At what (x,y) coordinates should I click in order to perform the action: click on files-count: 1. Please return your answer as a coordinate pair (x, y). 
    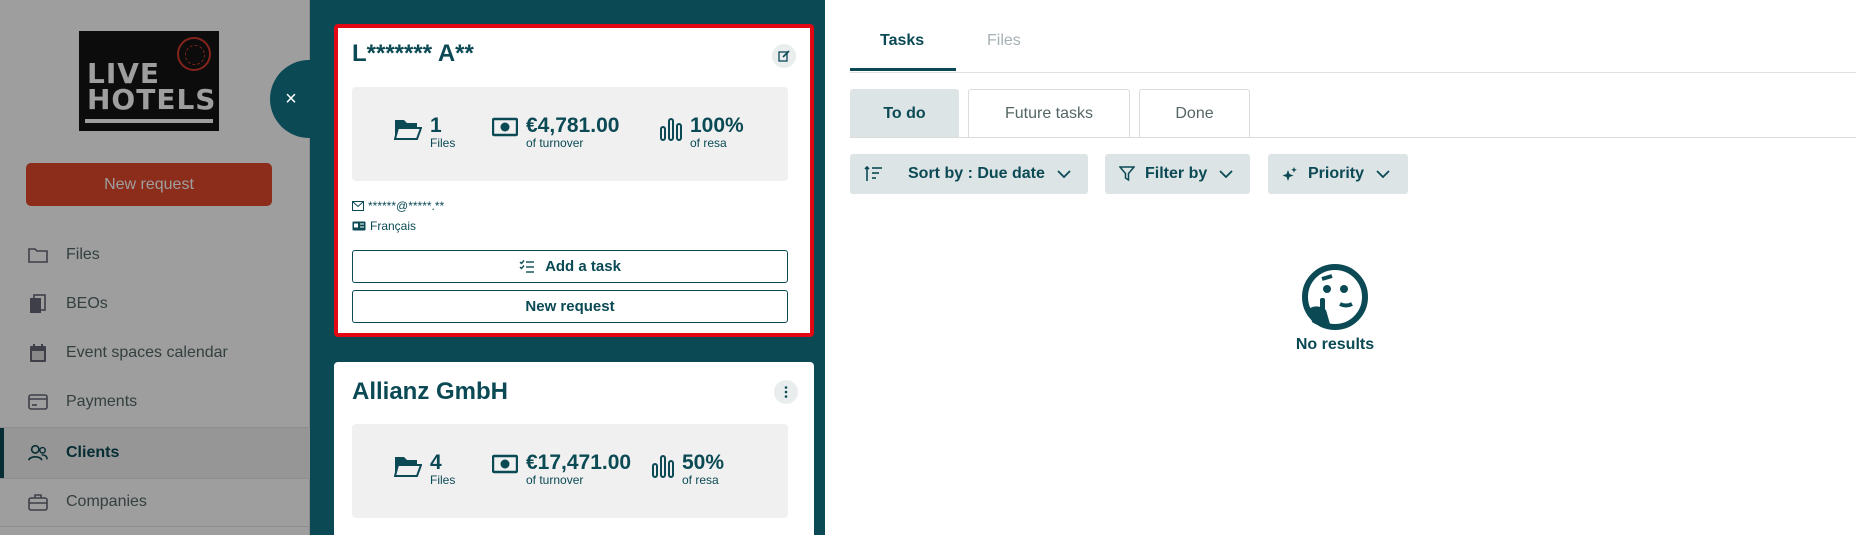
    Looking at the image, I should click on (436, 125).